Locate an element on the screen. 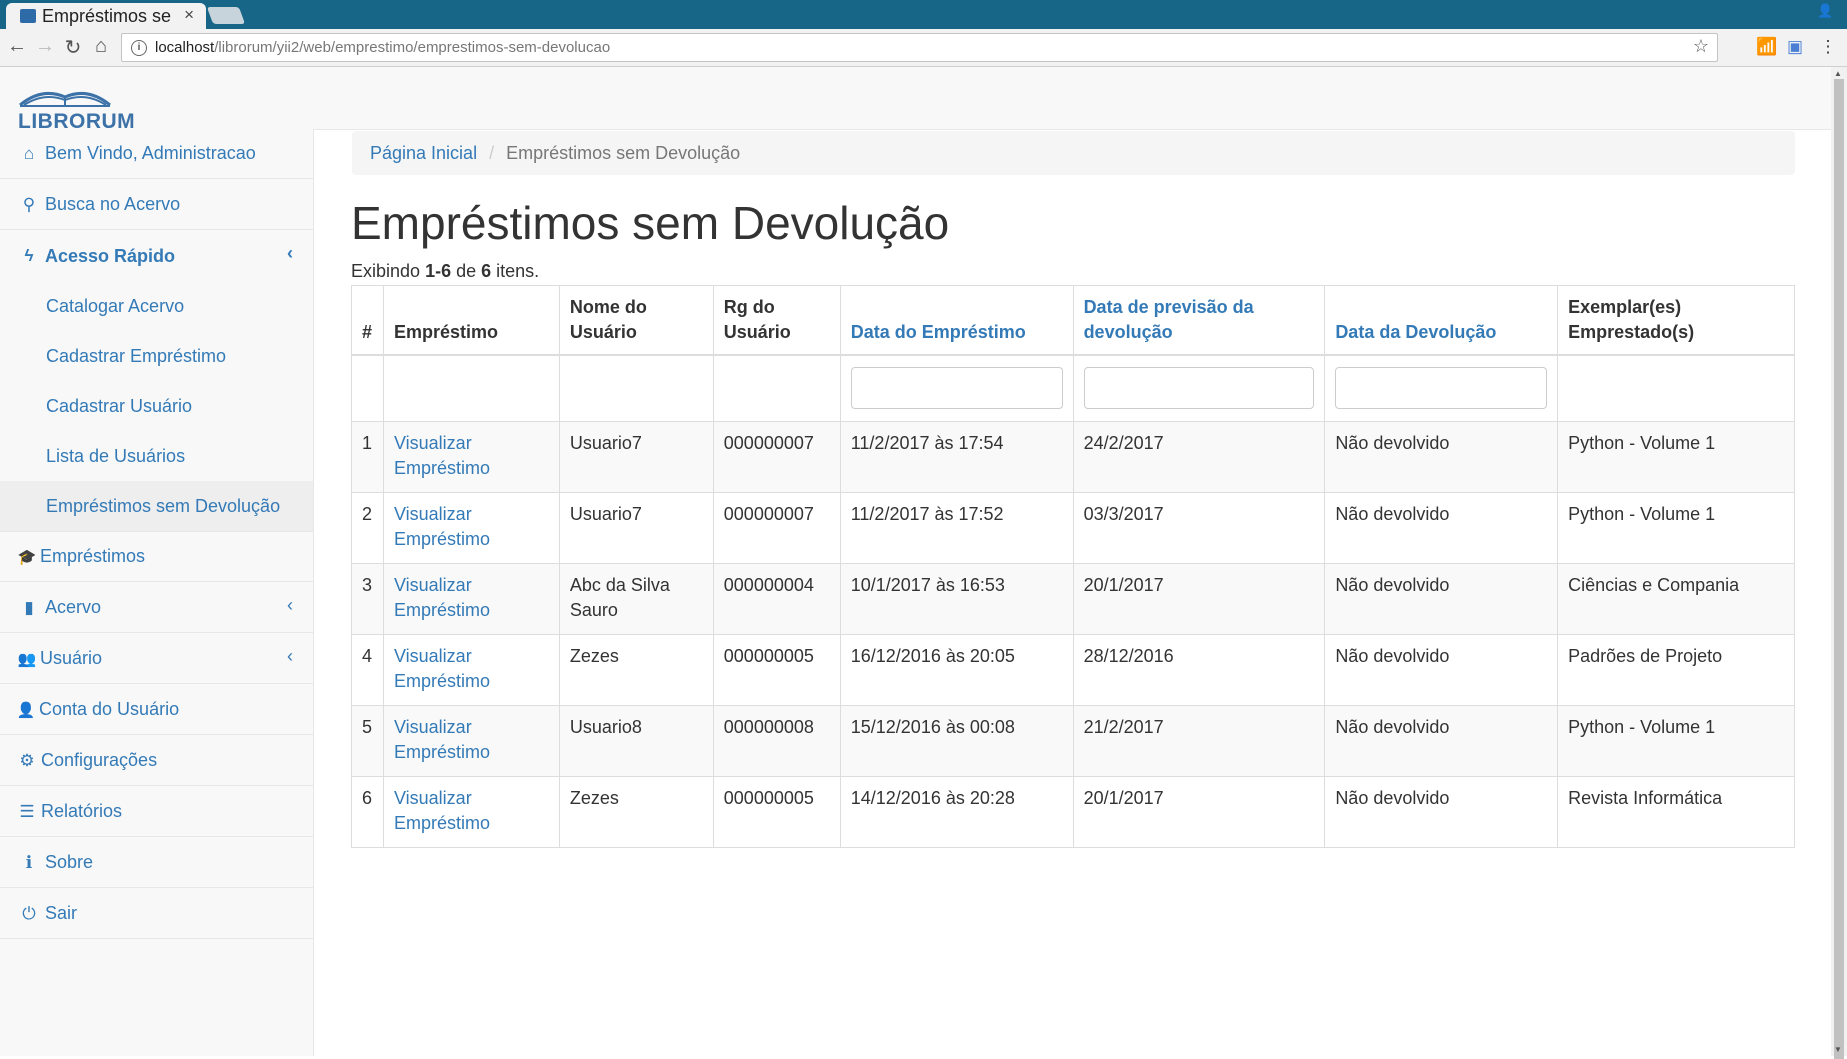 This screenshot has width=1847, height=1059. sidebar-item-configuracoes: ⚙ Configurações is located at coordinates (156, 761).